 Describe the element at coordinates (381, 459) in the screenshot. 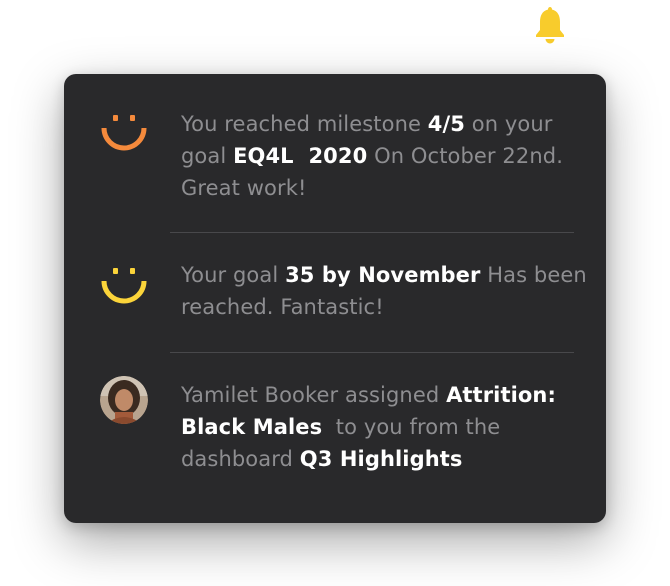

I see `dashboard-name: Q3 Highlights` at that location.